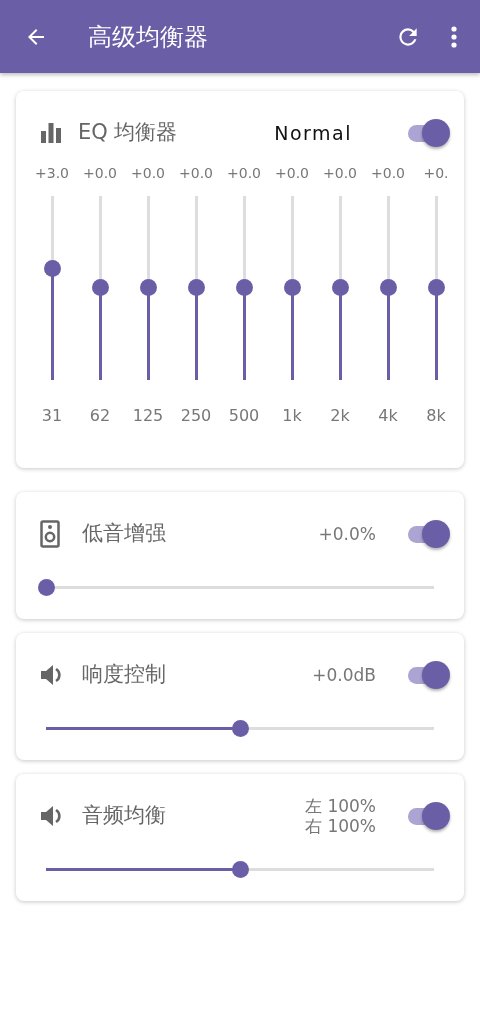 This screenshot has width=480, height=1015. I want to click on preset-name: Normal, so click(313, 133).